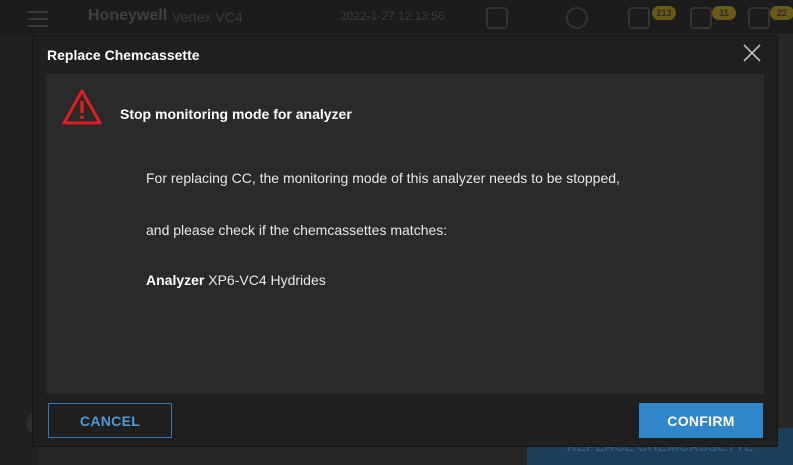 This screenshot has width=793, height=465. I want to click on bell-icon, so click(577, 18).